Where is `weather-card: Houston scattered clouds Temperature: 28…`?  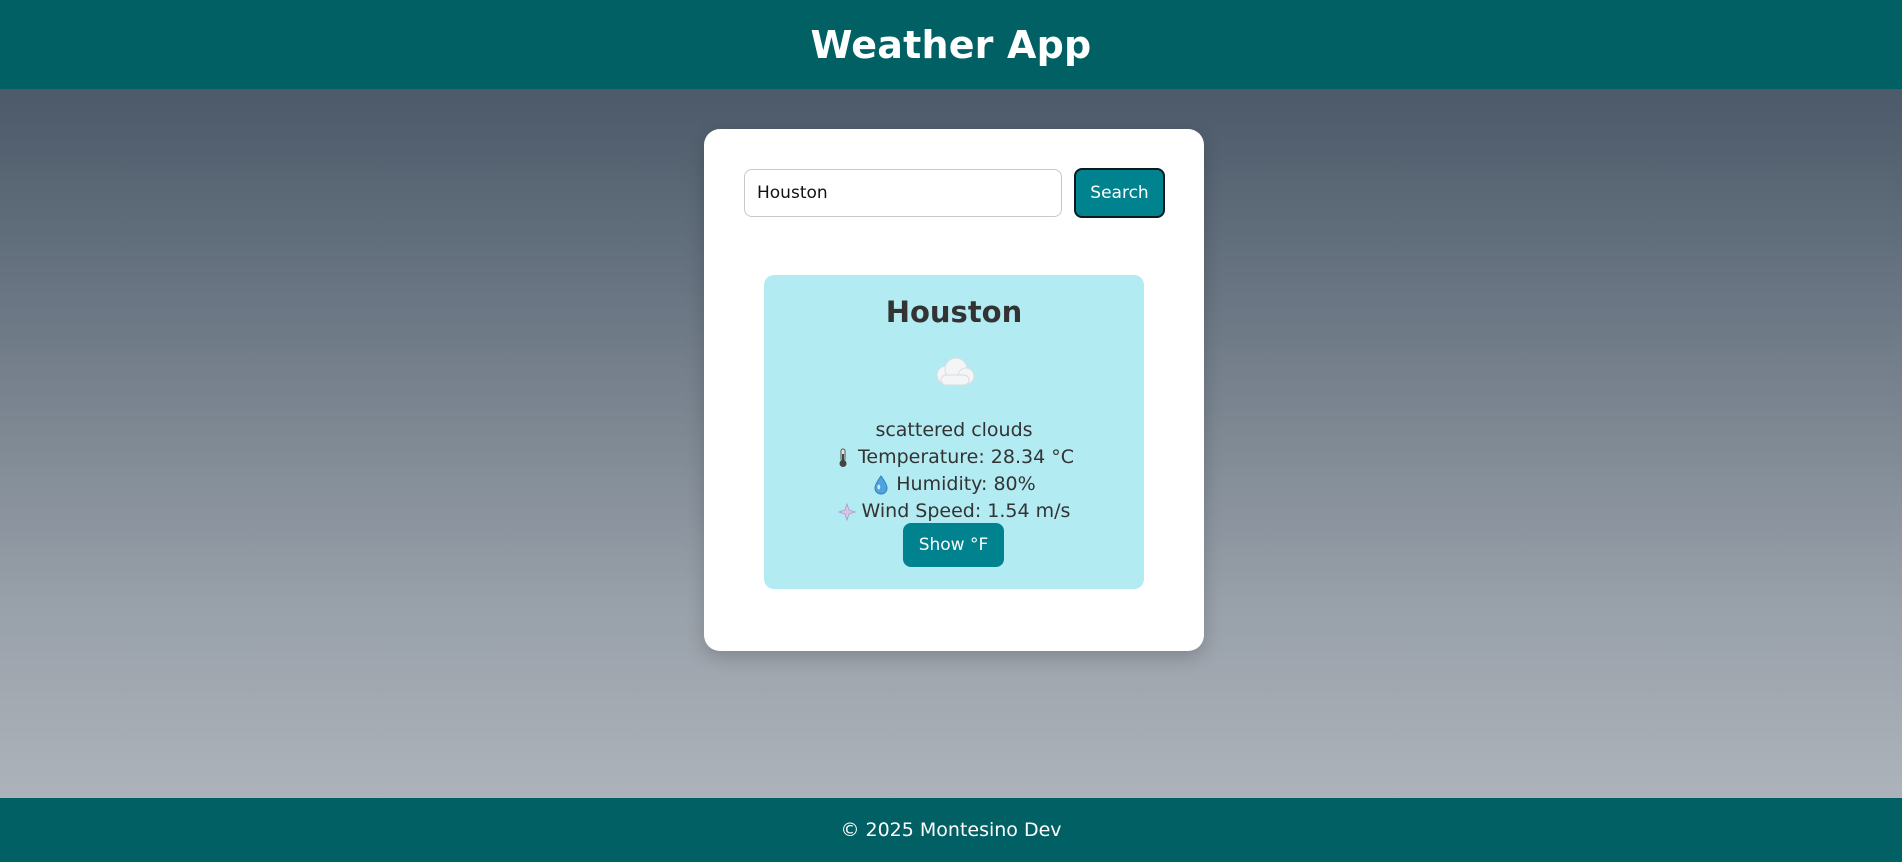 weather-card: Houston scattered clouds Temperature: 28… is located at coordinates (954, 432).